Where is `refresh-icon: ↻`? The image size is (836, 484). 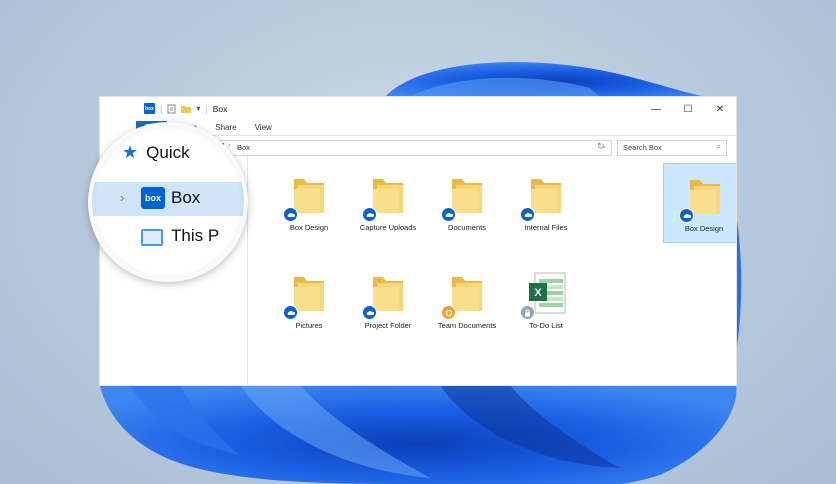
refresh-icon: ↻ is located at coordinates (601, 146).